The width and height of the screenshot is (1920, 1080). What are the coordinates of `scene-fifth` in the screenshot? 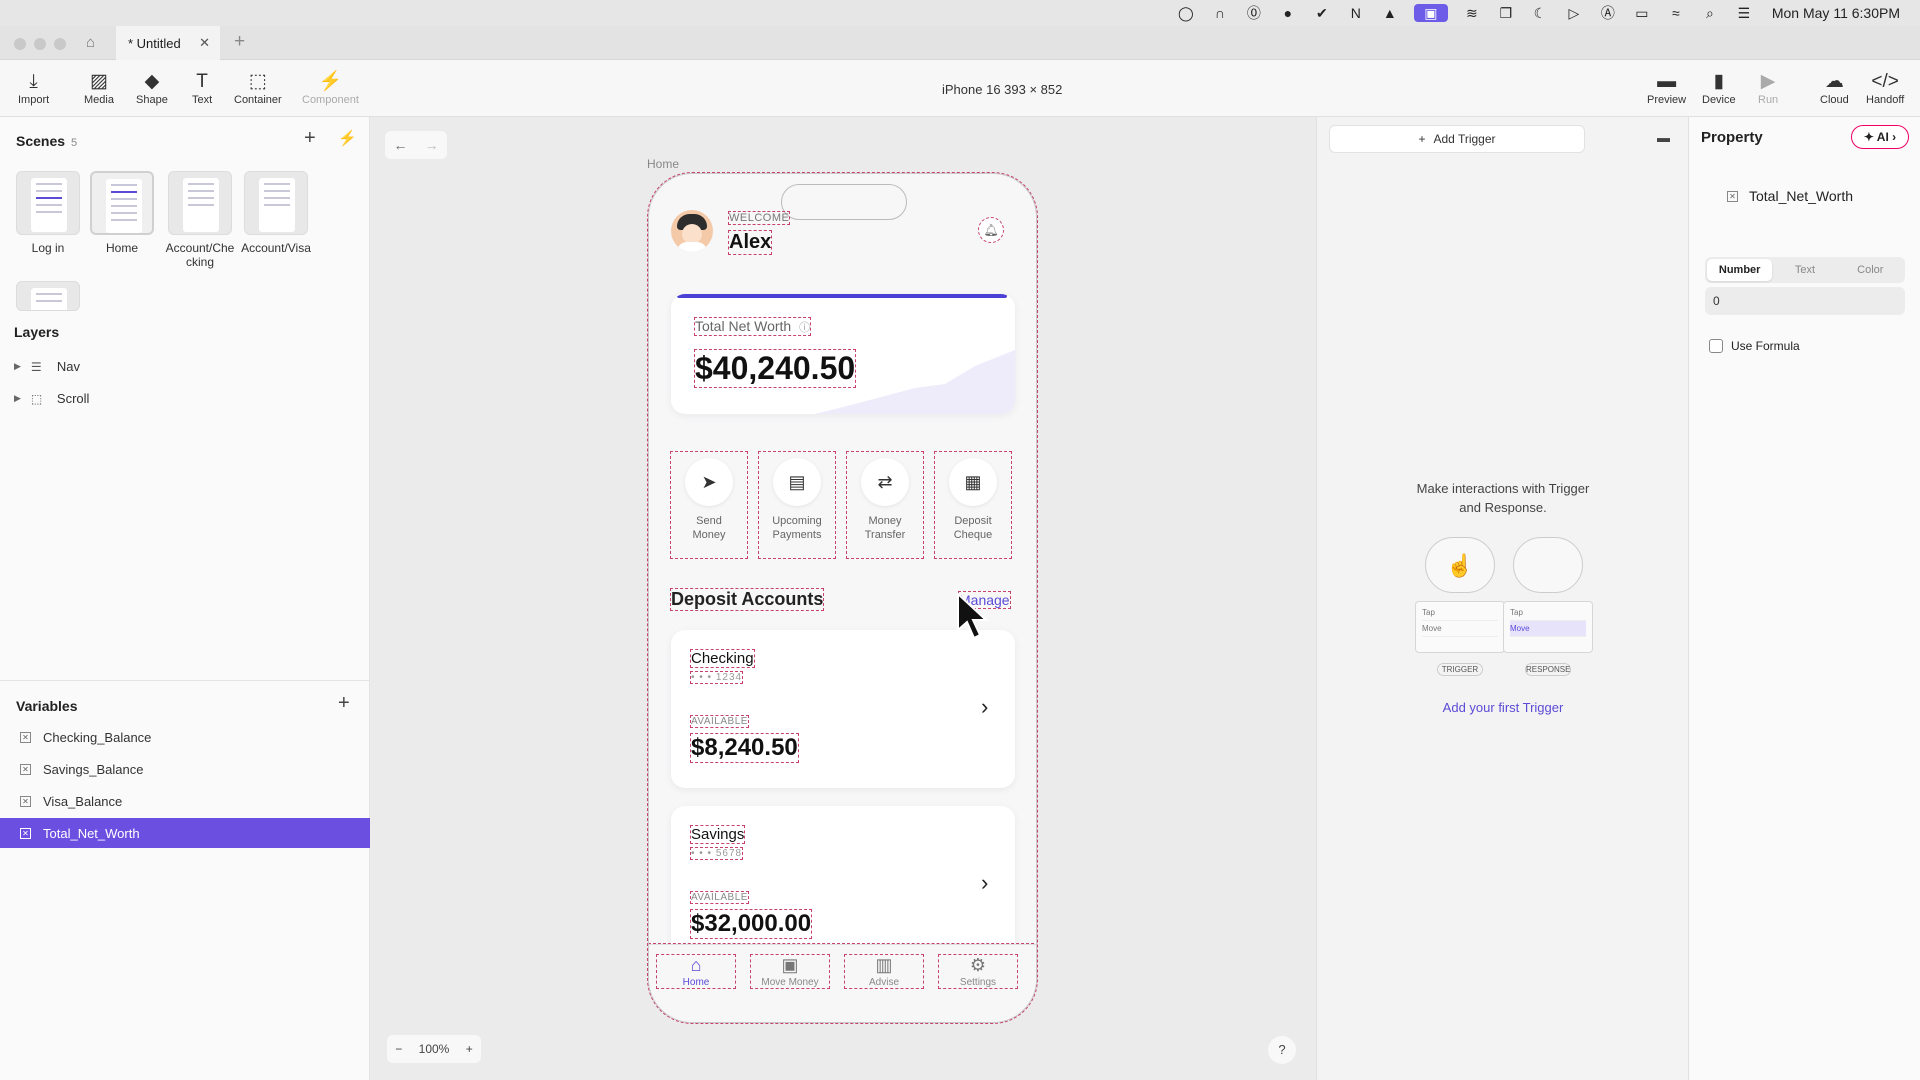 It's located at (48, 296).